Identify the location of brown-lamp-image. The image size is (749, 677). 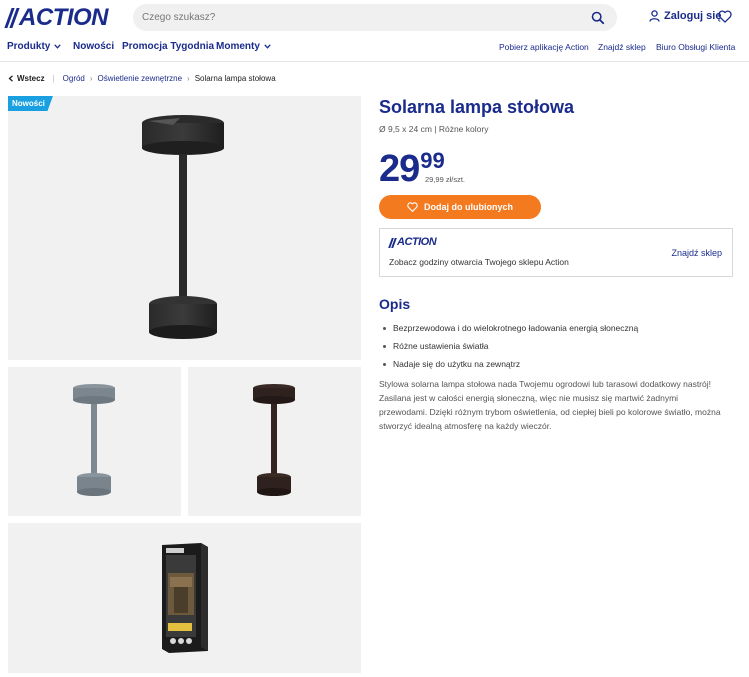
(274, 441).